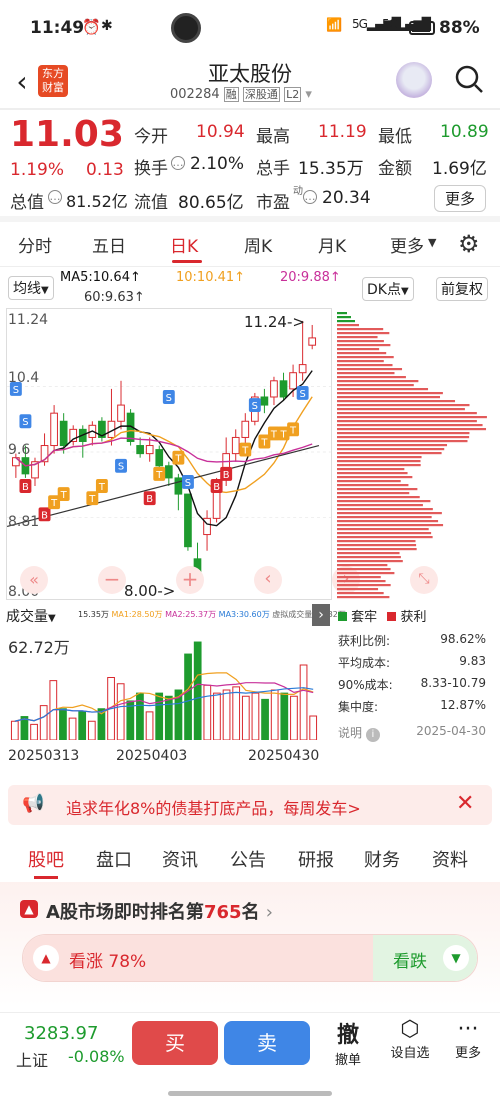 Image resolution: width=500 pixels, height=1102 pixels. I want to click on search-icon, so click(469, 79).